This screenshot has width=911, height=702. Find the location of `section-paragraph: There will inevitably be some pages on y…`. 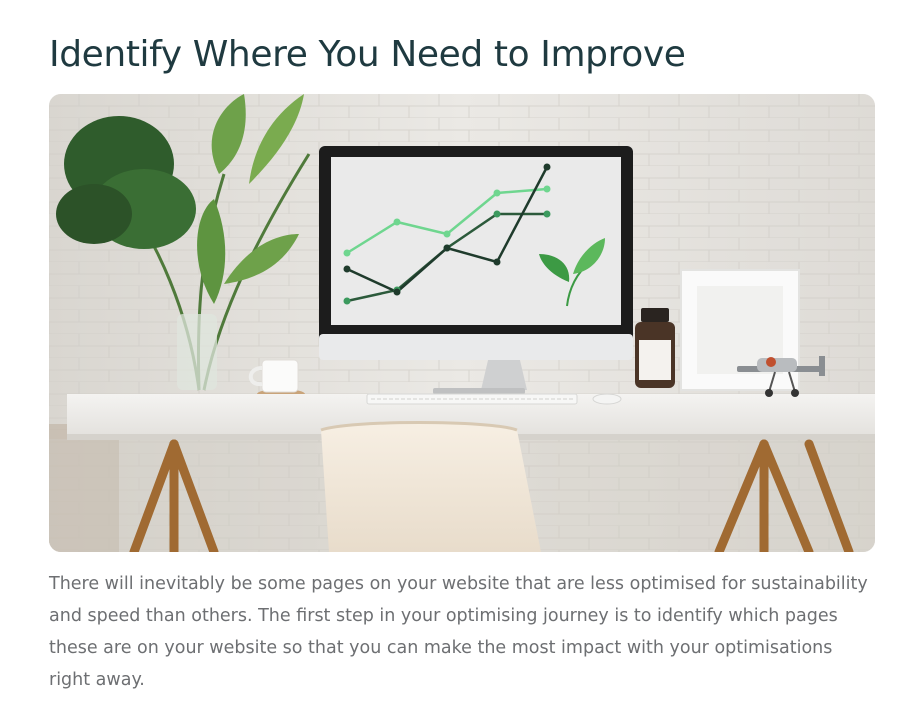

section-paragraph: There will inevitably be some pages on y… is located at coordinates (458, 632).